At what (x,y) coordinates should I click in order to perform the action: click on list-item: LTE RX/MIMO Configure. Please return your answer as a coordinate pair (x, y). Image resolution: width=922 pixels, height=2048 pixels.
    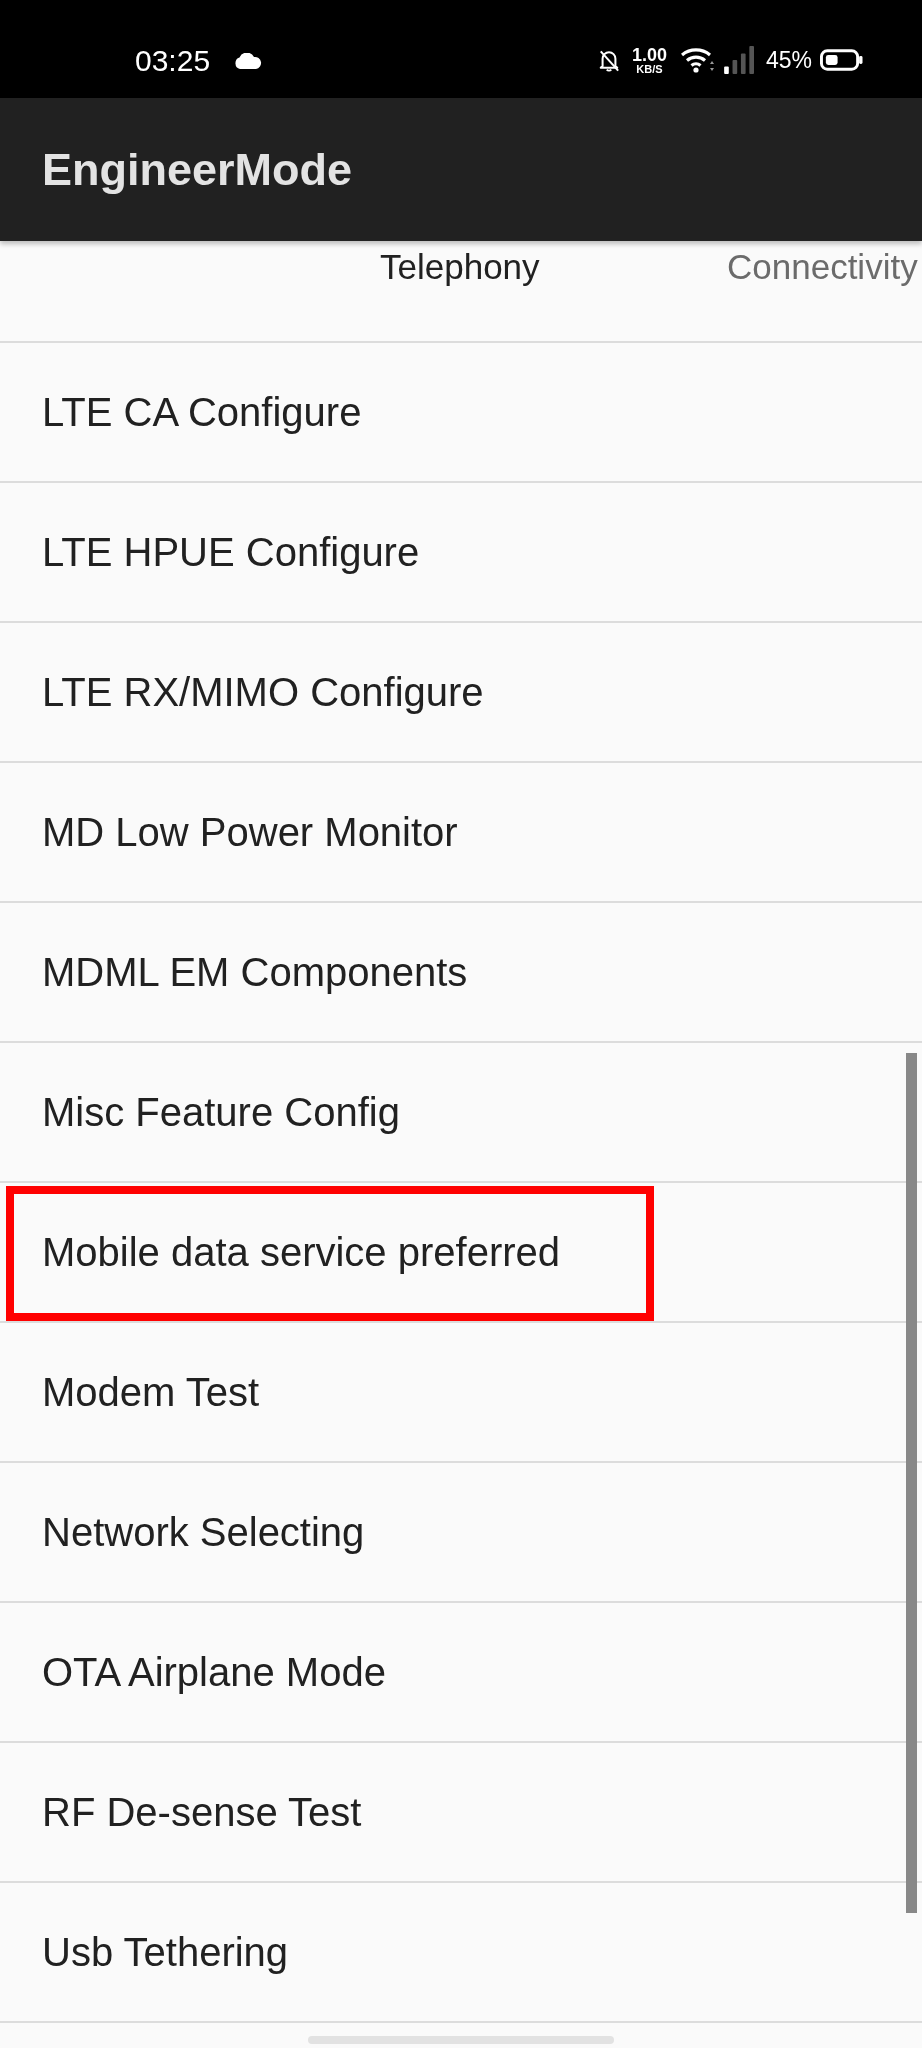
    Looking at the image, I should click on (461, 693).